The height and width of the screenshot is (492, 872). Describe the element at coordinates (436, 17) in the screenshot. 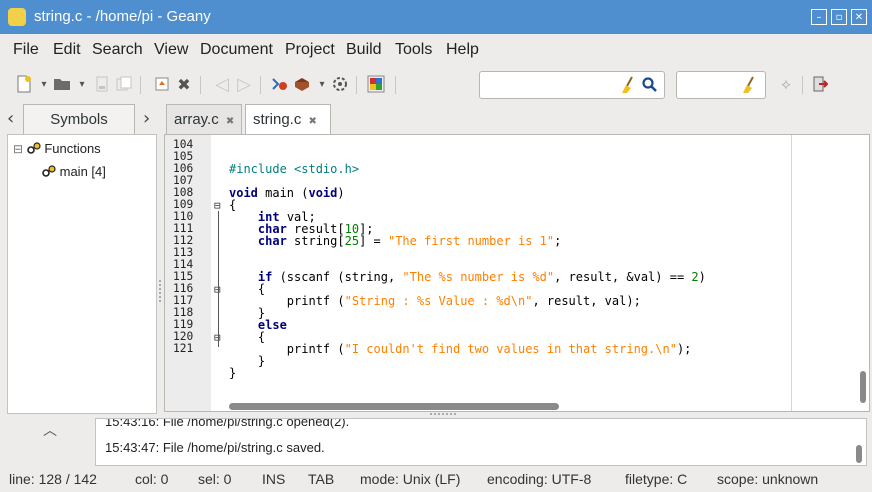

I see `title-bar: string.c - /home/pi - Geany – ▫ ✕` at that location.